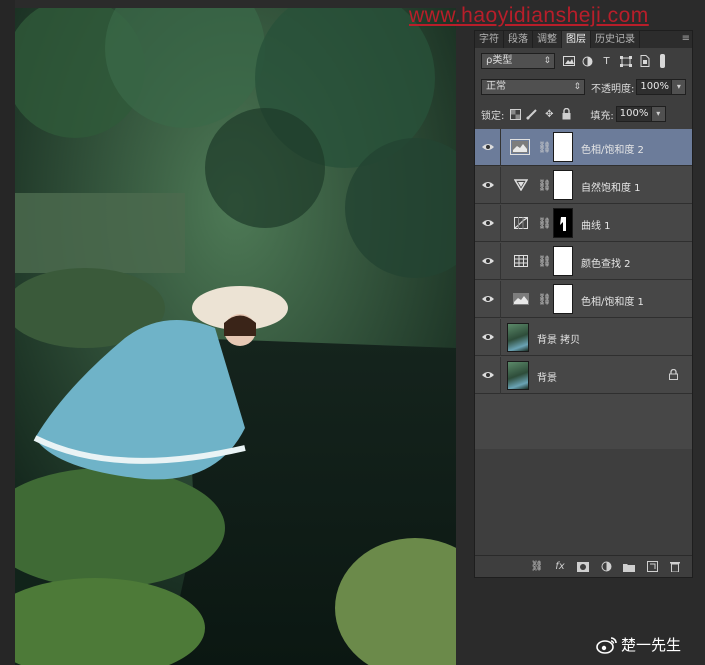  I want to click on lock-position-icon: ✥, so click(549, 114).